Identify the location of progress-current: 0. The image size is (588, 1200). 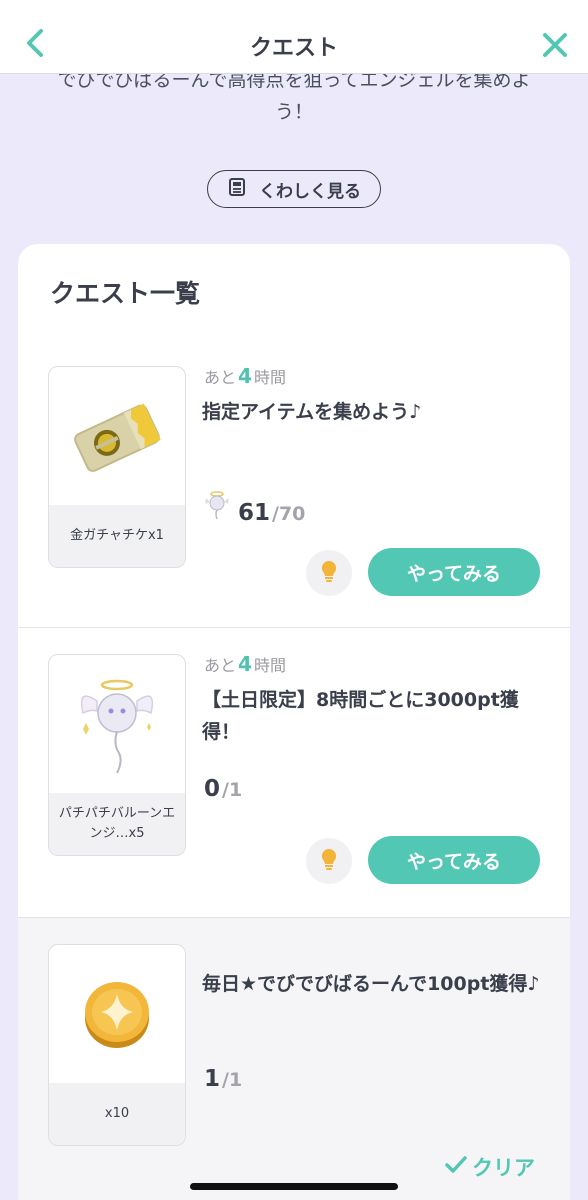
(212, 789).